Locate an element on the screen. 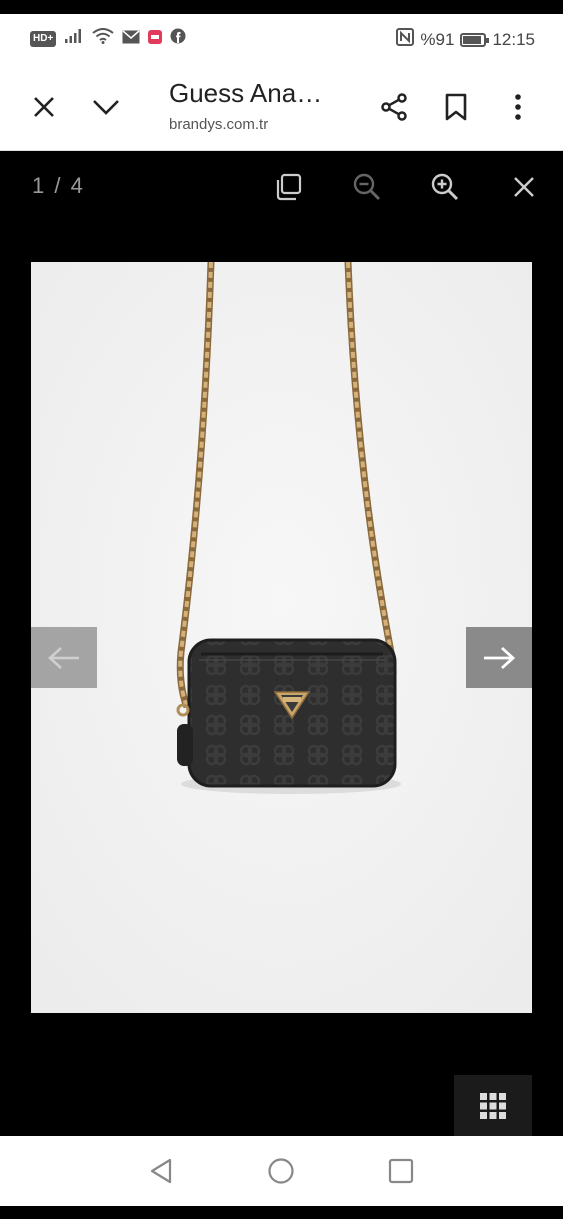 Image resolution: width=563 pixels, height=1219 pixels. bookmark-button is located at coordinates (456, 107).